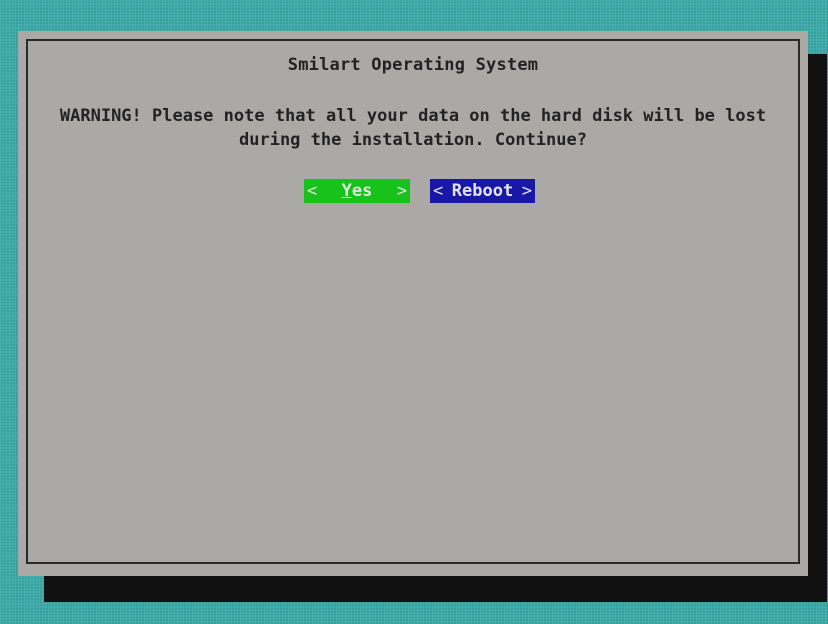 The height and width of the screenshot is (624, 828). What do you see at coordinates (362, 191) in the screenshot?
I see `yes-button-label-rest: es` at bounding box center [362, 191].